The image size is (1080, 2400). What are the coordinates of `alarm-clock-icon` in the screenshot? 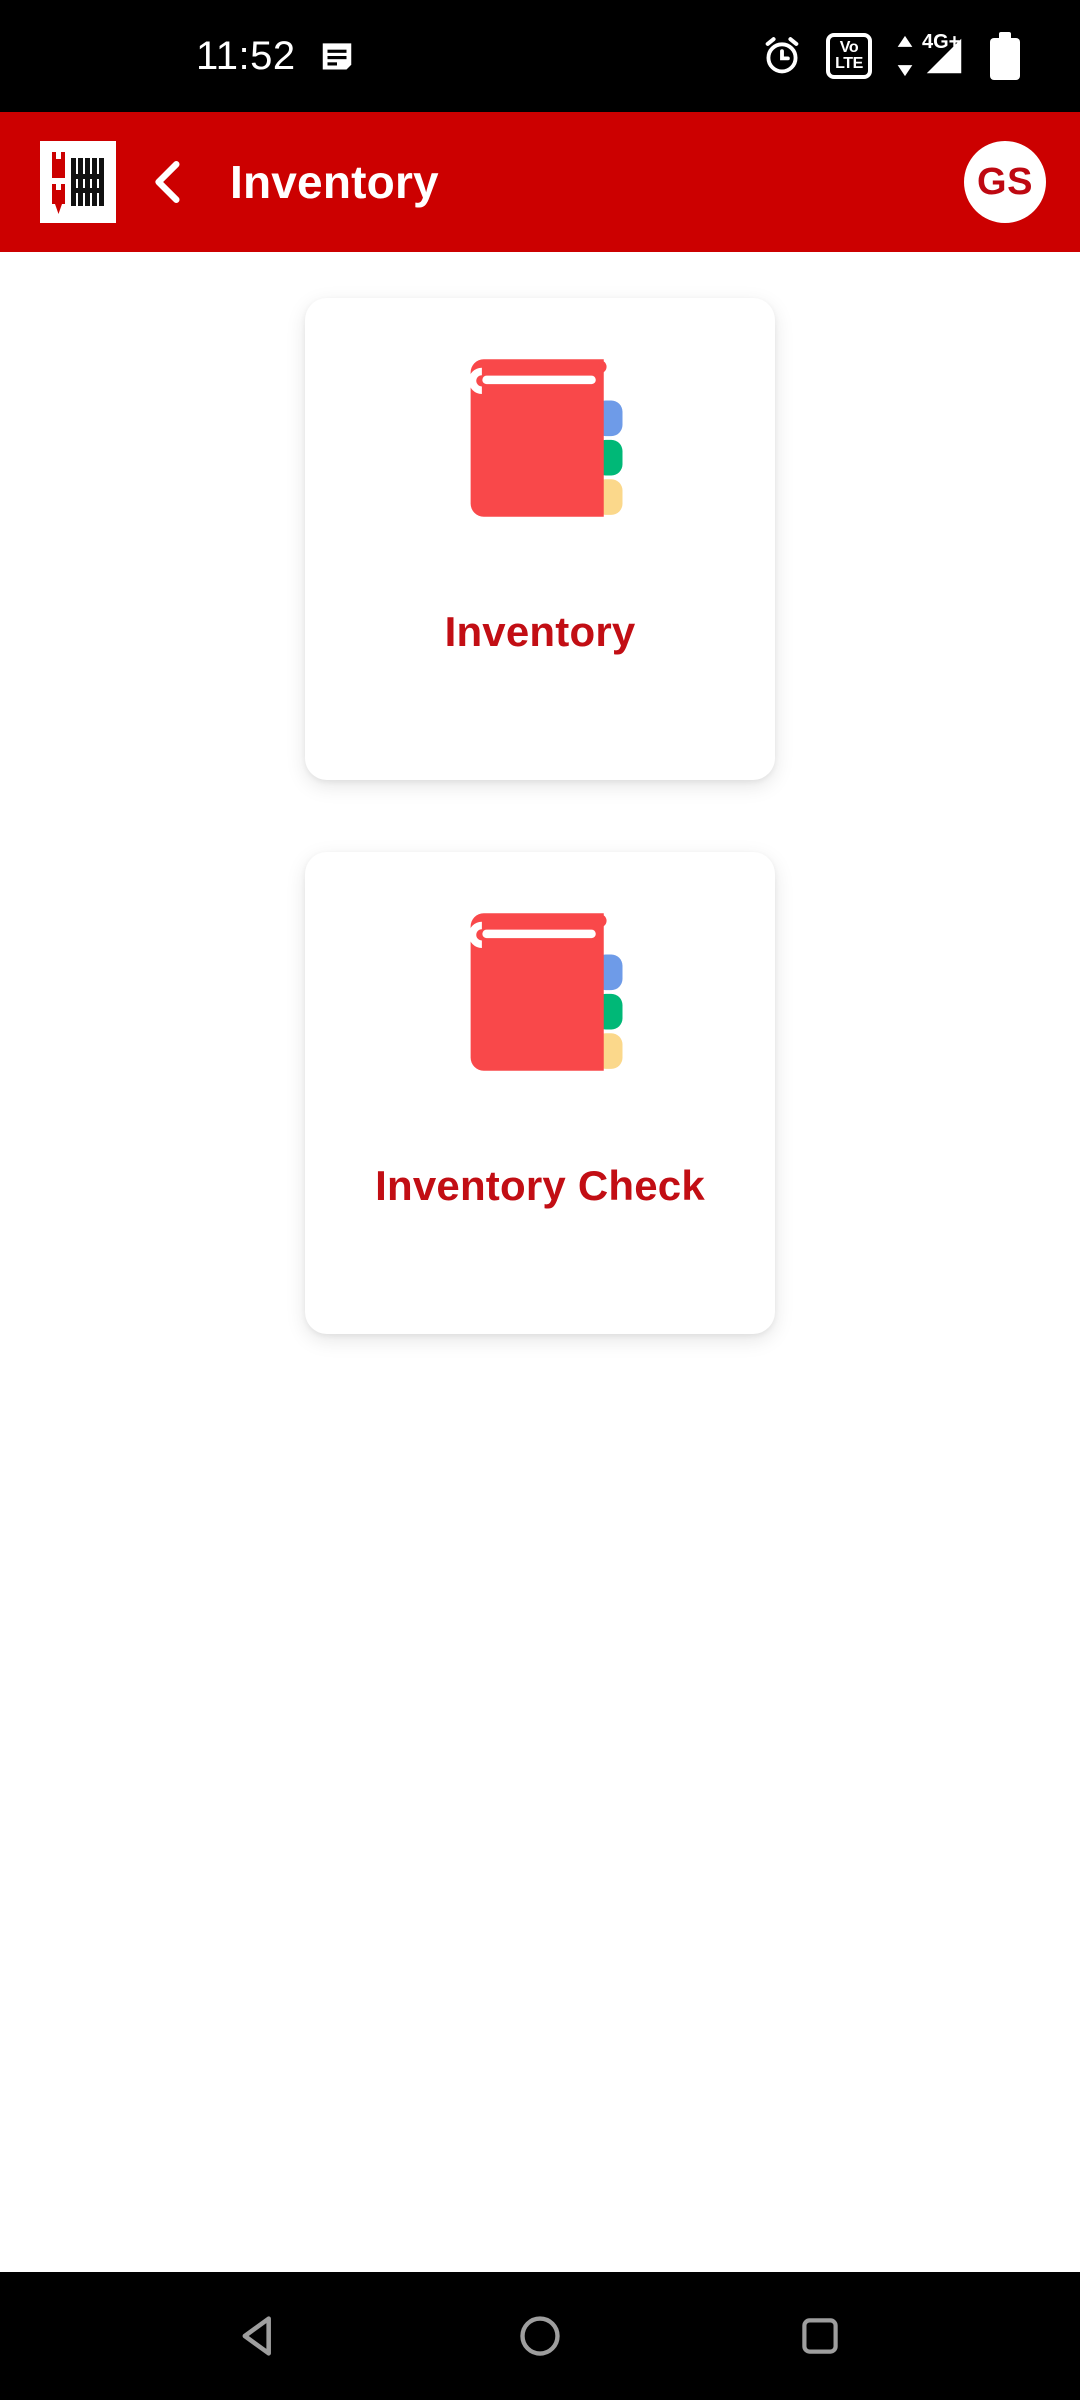 It's located at (782, 56).